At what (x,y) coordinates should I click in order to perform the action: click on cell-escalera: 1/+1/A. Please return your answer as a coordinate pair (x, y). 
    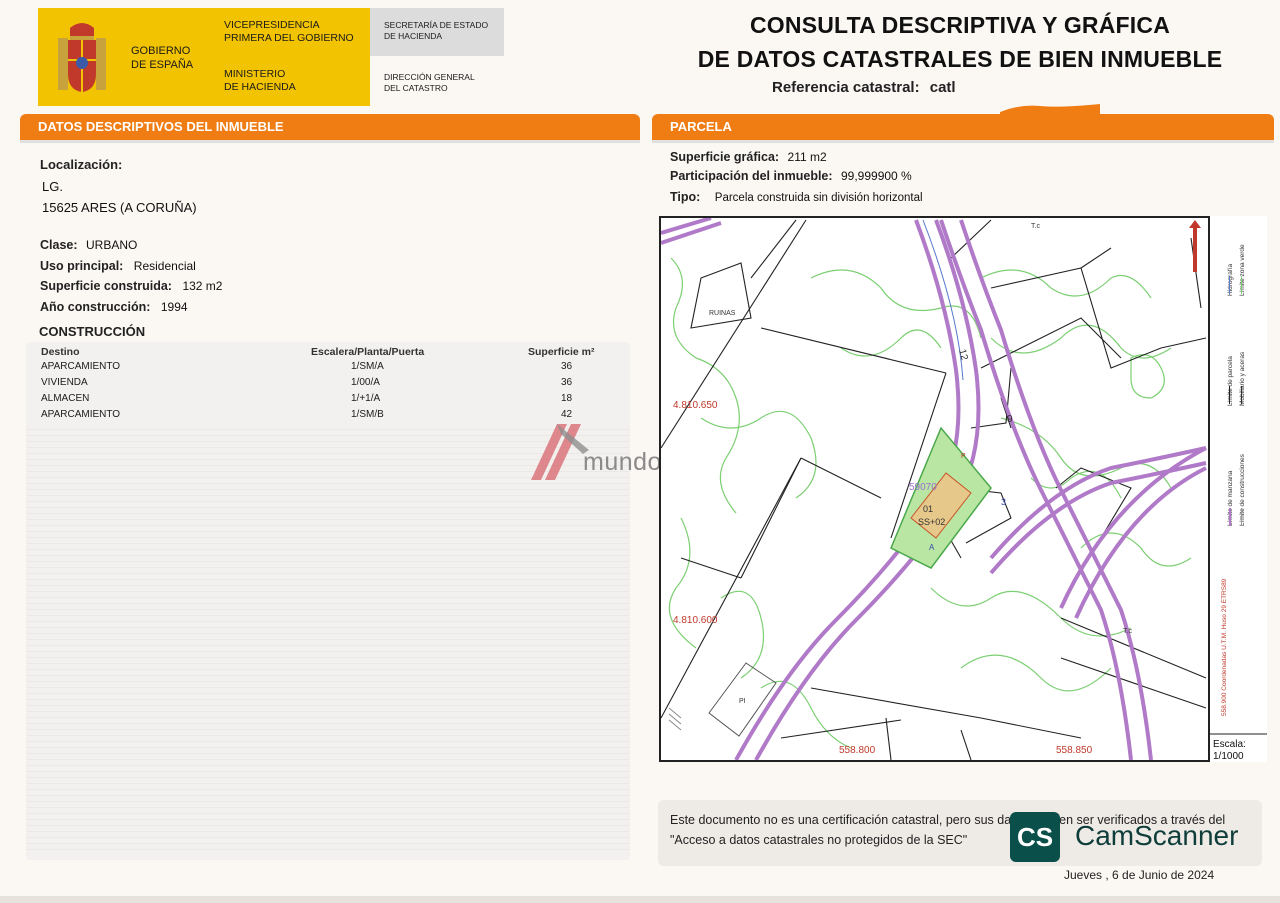
    Looking at the image, I should click on (366, 398).